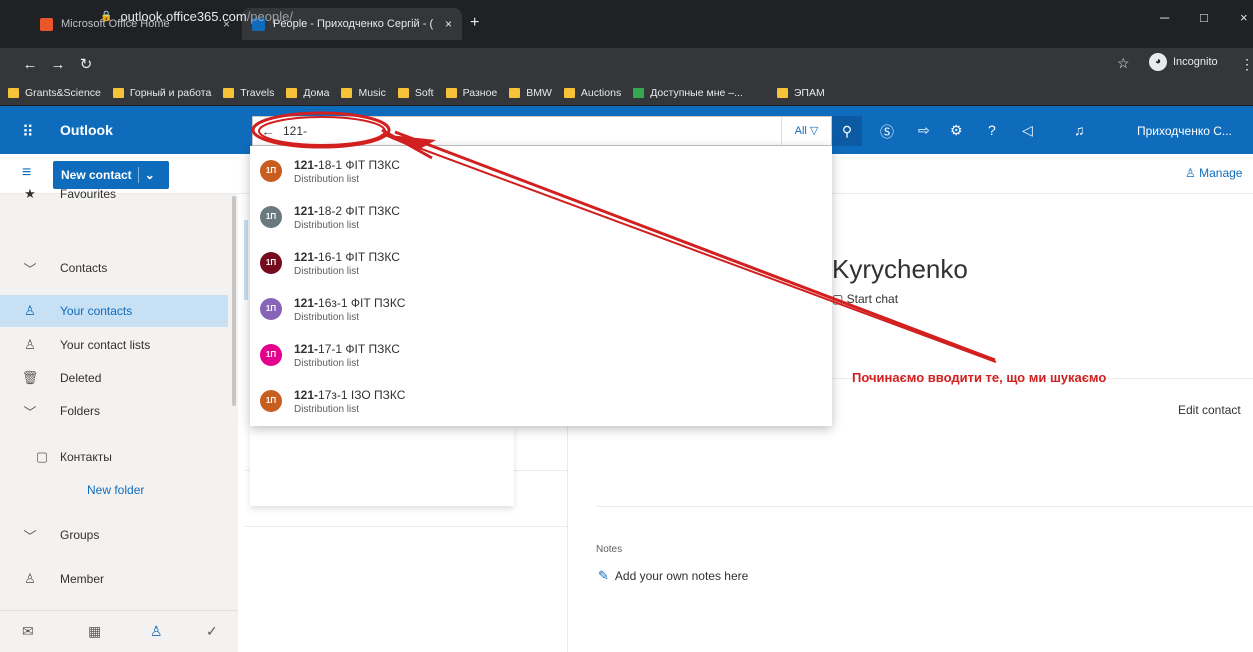 The width and height of the screenshot is (1253, 652). Describe the element at coordinates (114, 345) in the screenshot. I see `nav-contact-lists: ♙ Your contact lists` at that location.